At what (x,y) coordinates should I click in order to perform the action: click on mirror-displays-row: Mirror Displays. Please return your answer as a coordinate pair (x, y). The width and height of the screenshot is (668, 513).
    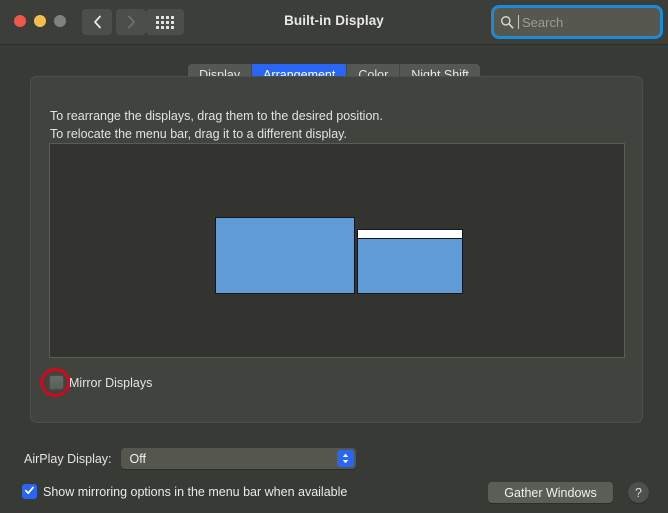
    Looking at the image, I should click on (100, 382).